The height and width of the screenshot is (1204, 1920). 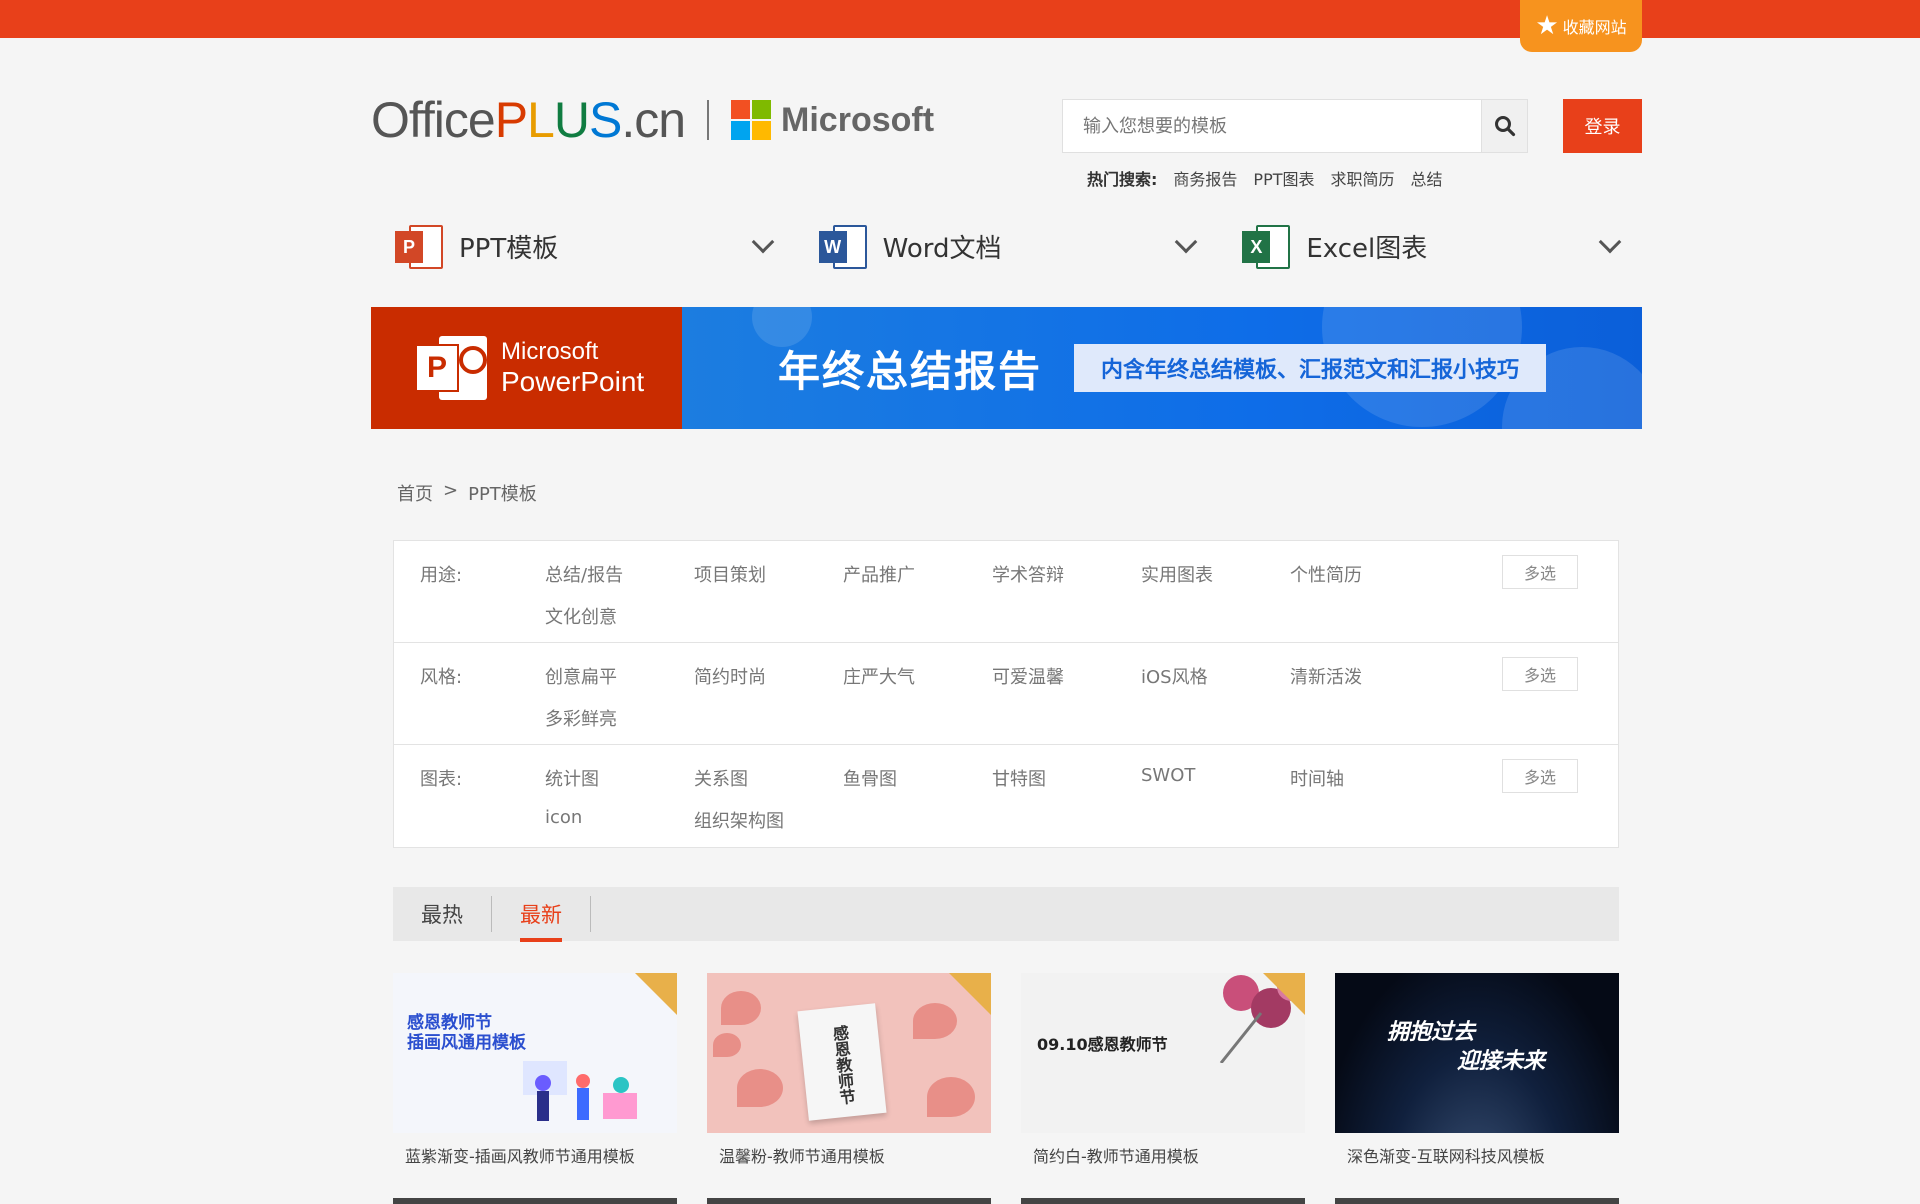 What do you see at coordinates (768, 777) in the screenshot?
I see `filter-option: 关系图` at bounding box center [768, 777].